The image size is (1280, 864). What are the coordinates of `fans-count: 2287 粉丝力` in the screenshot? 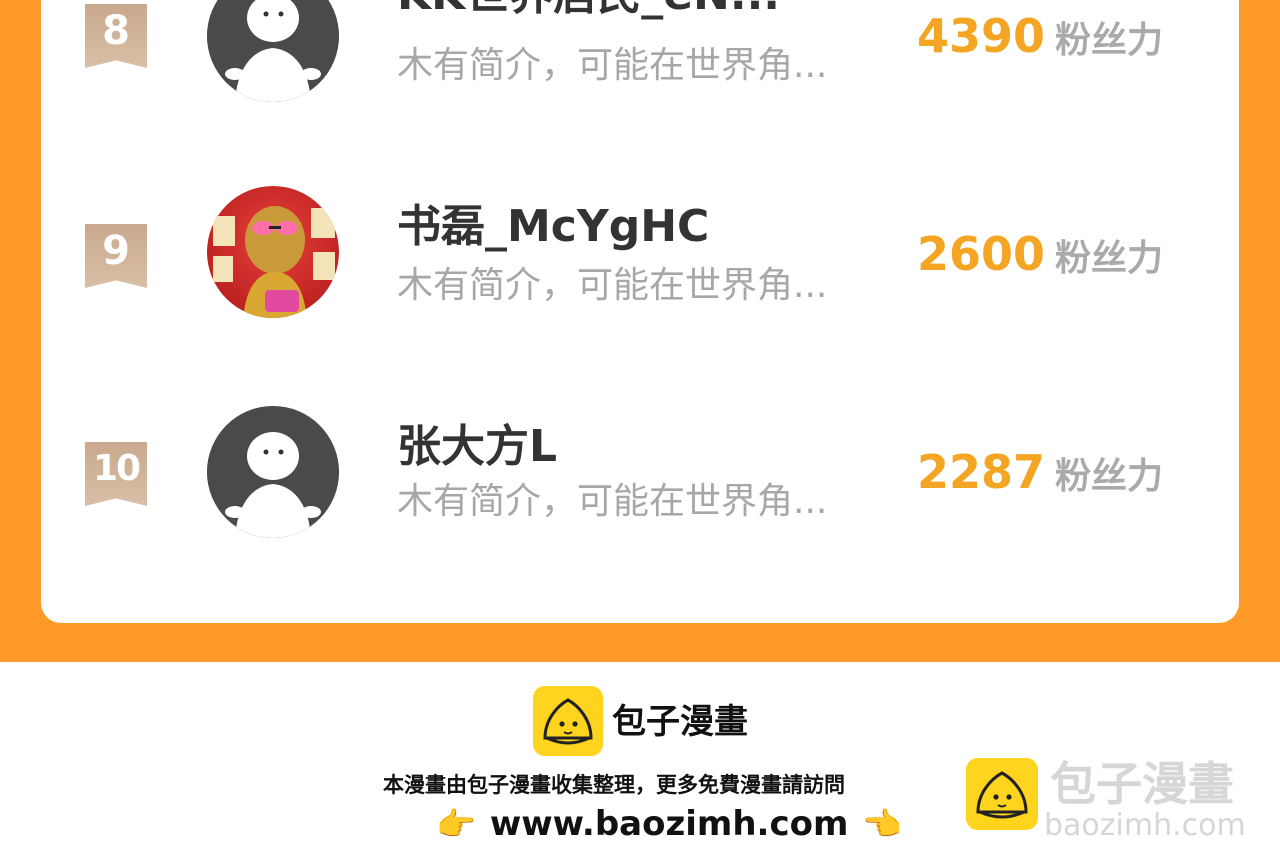 It's located at (1040, 477).